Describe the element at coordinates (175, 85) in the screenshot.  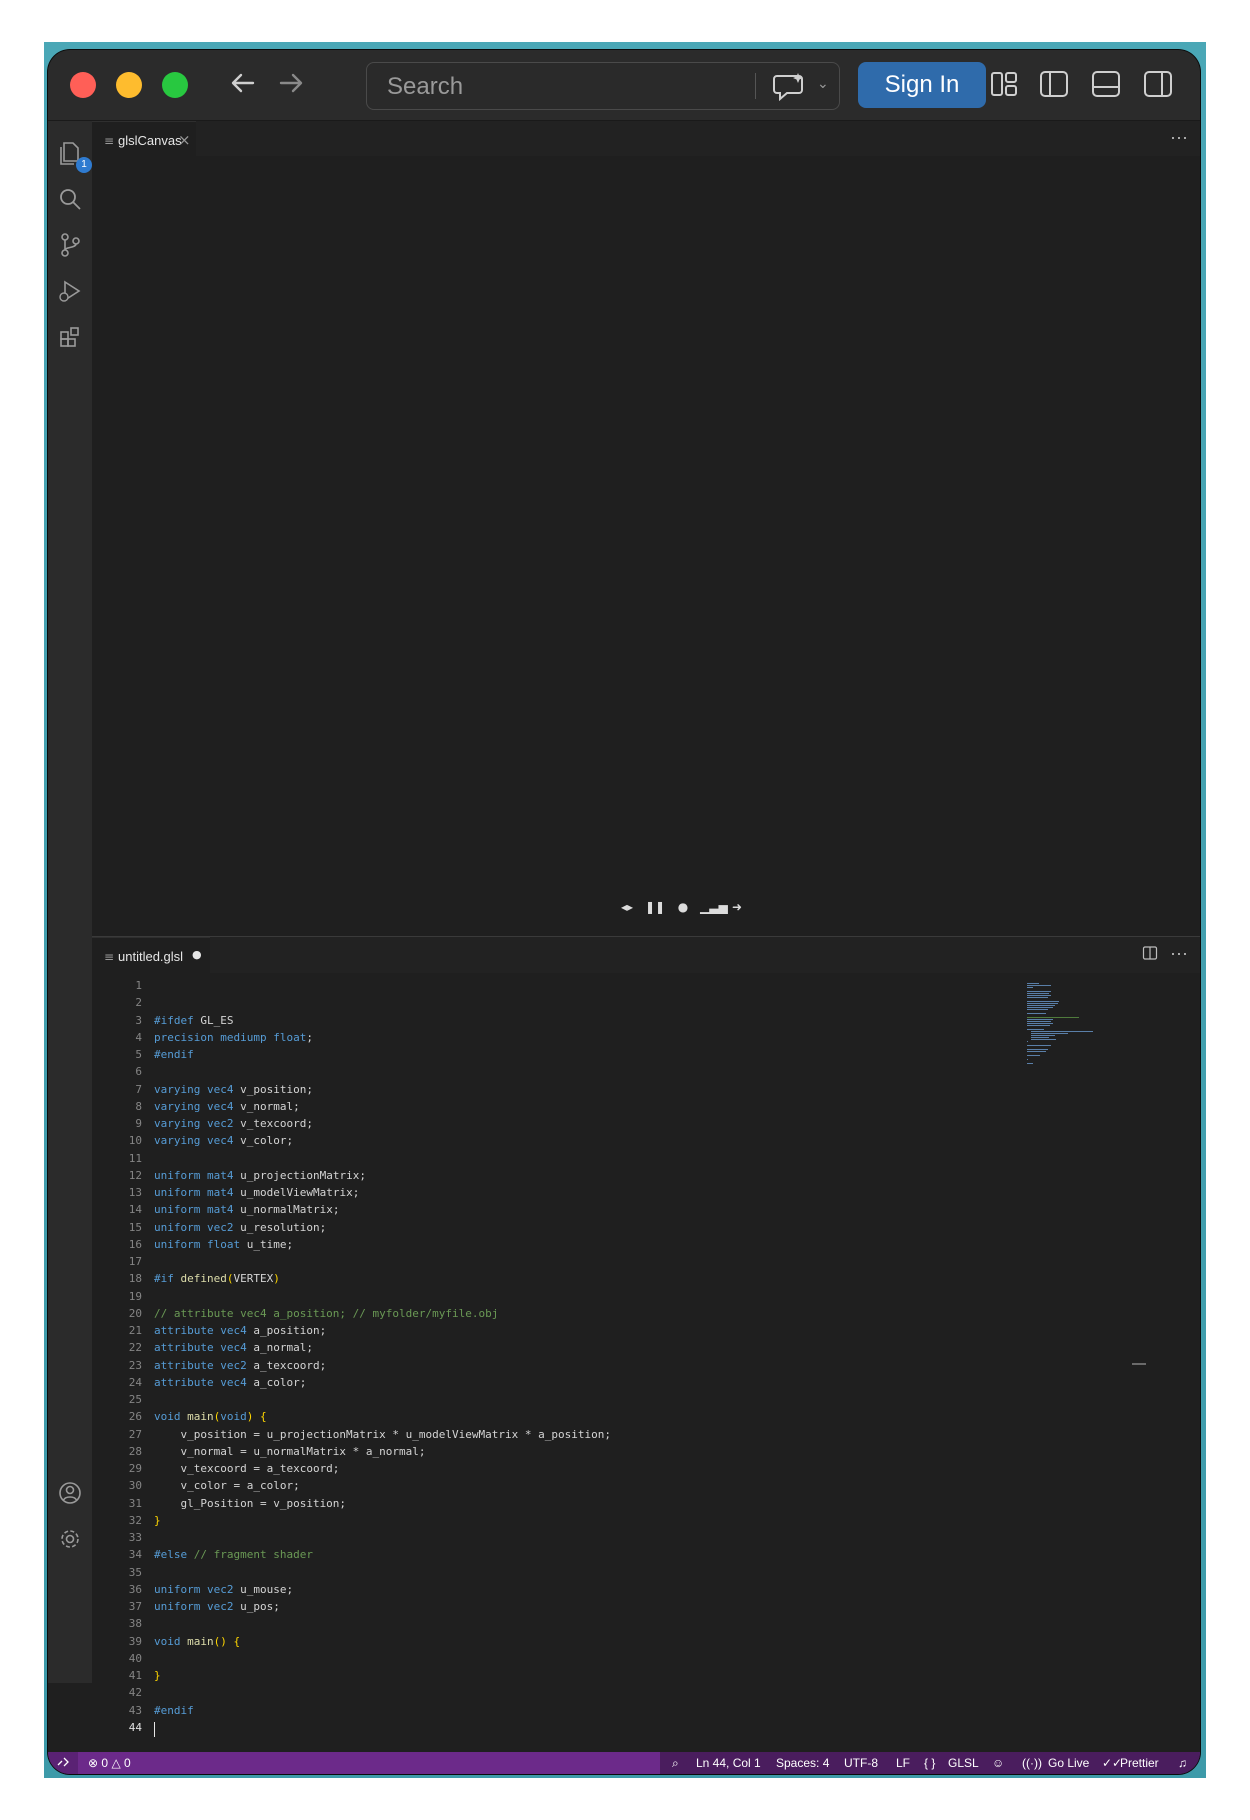
I see `zoom-window-button` at that location.